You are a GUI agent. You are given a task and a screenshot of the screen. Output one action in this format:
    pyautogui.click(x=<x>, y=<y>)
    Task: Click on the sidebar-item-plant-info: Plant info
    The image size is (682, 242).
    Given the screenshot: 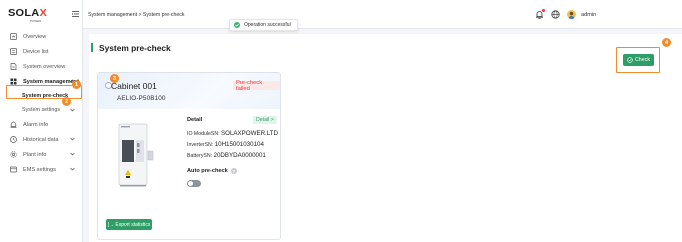 What is the action you would take?
    pyautogui.click(x=41, y=154)
    